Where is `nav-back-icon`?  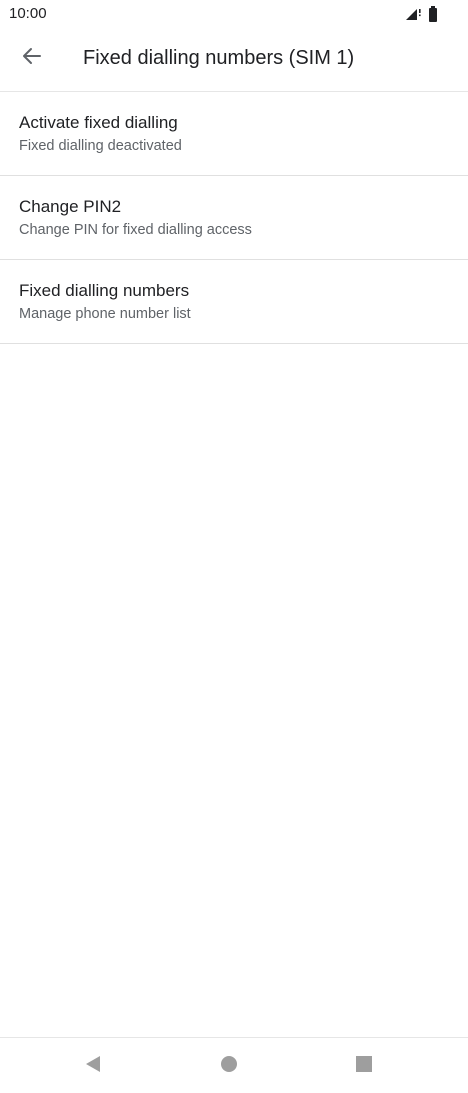 nav-back-icon is located at coordinates (93, 1066).